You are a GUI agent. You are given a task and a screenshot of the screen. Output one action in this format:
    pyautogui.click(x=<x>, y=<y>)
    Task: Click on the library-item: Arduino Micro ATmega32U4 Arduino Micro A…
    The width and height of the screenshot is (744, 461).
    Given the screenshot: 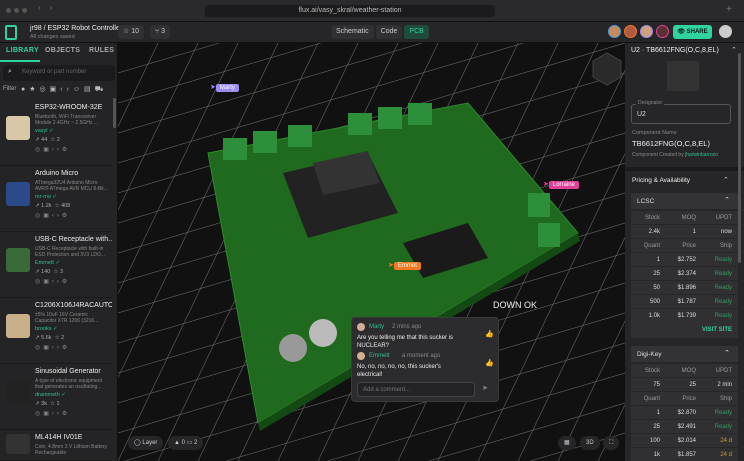 What is the action you would take?
    pyautogui.click(x=56, y=199)
    